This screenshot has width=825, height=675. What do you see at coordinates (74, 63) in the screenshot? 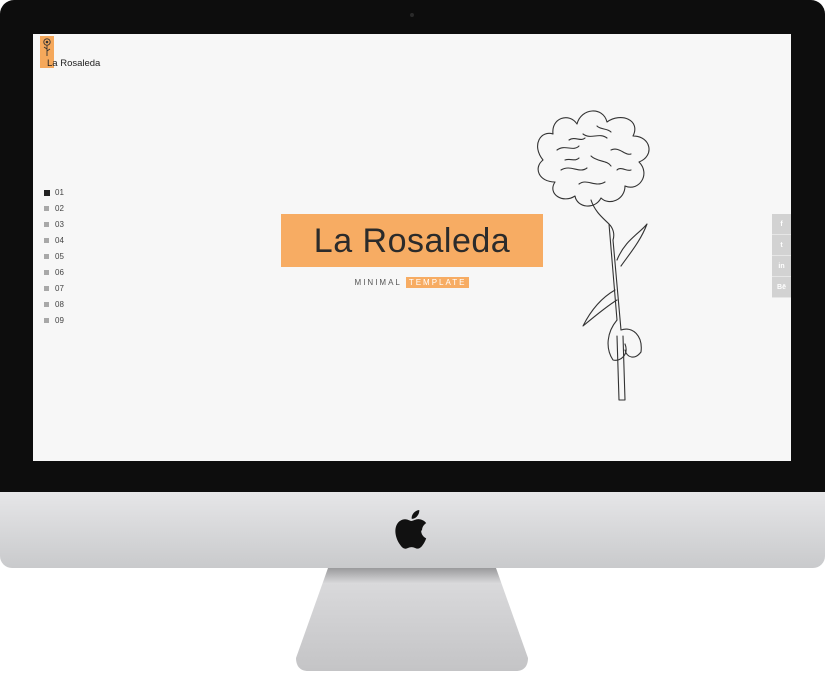
I see `logo-text: La Rosaleda` at bounding box center [74, 63].